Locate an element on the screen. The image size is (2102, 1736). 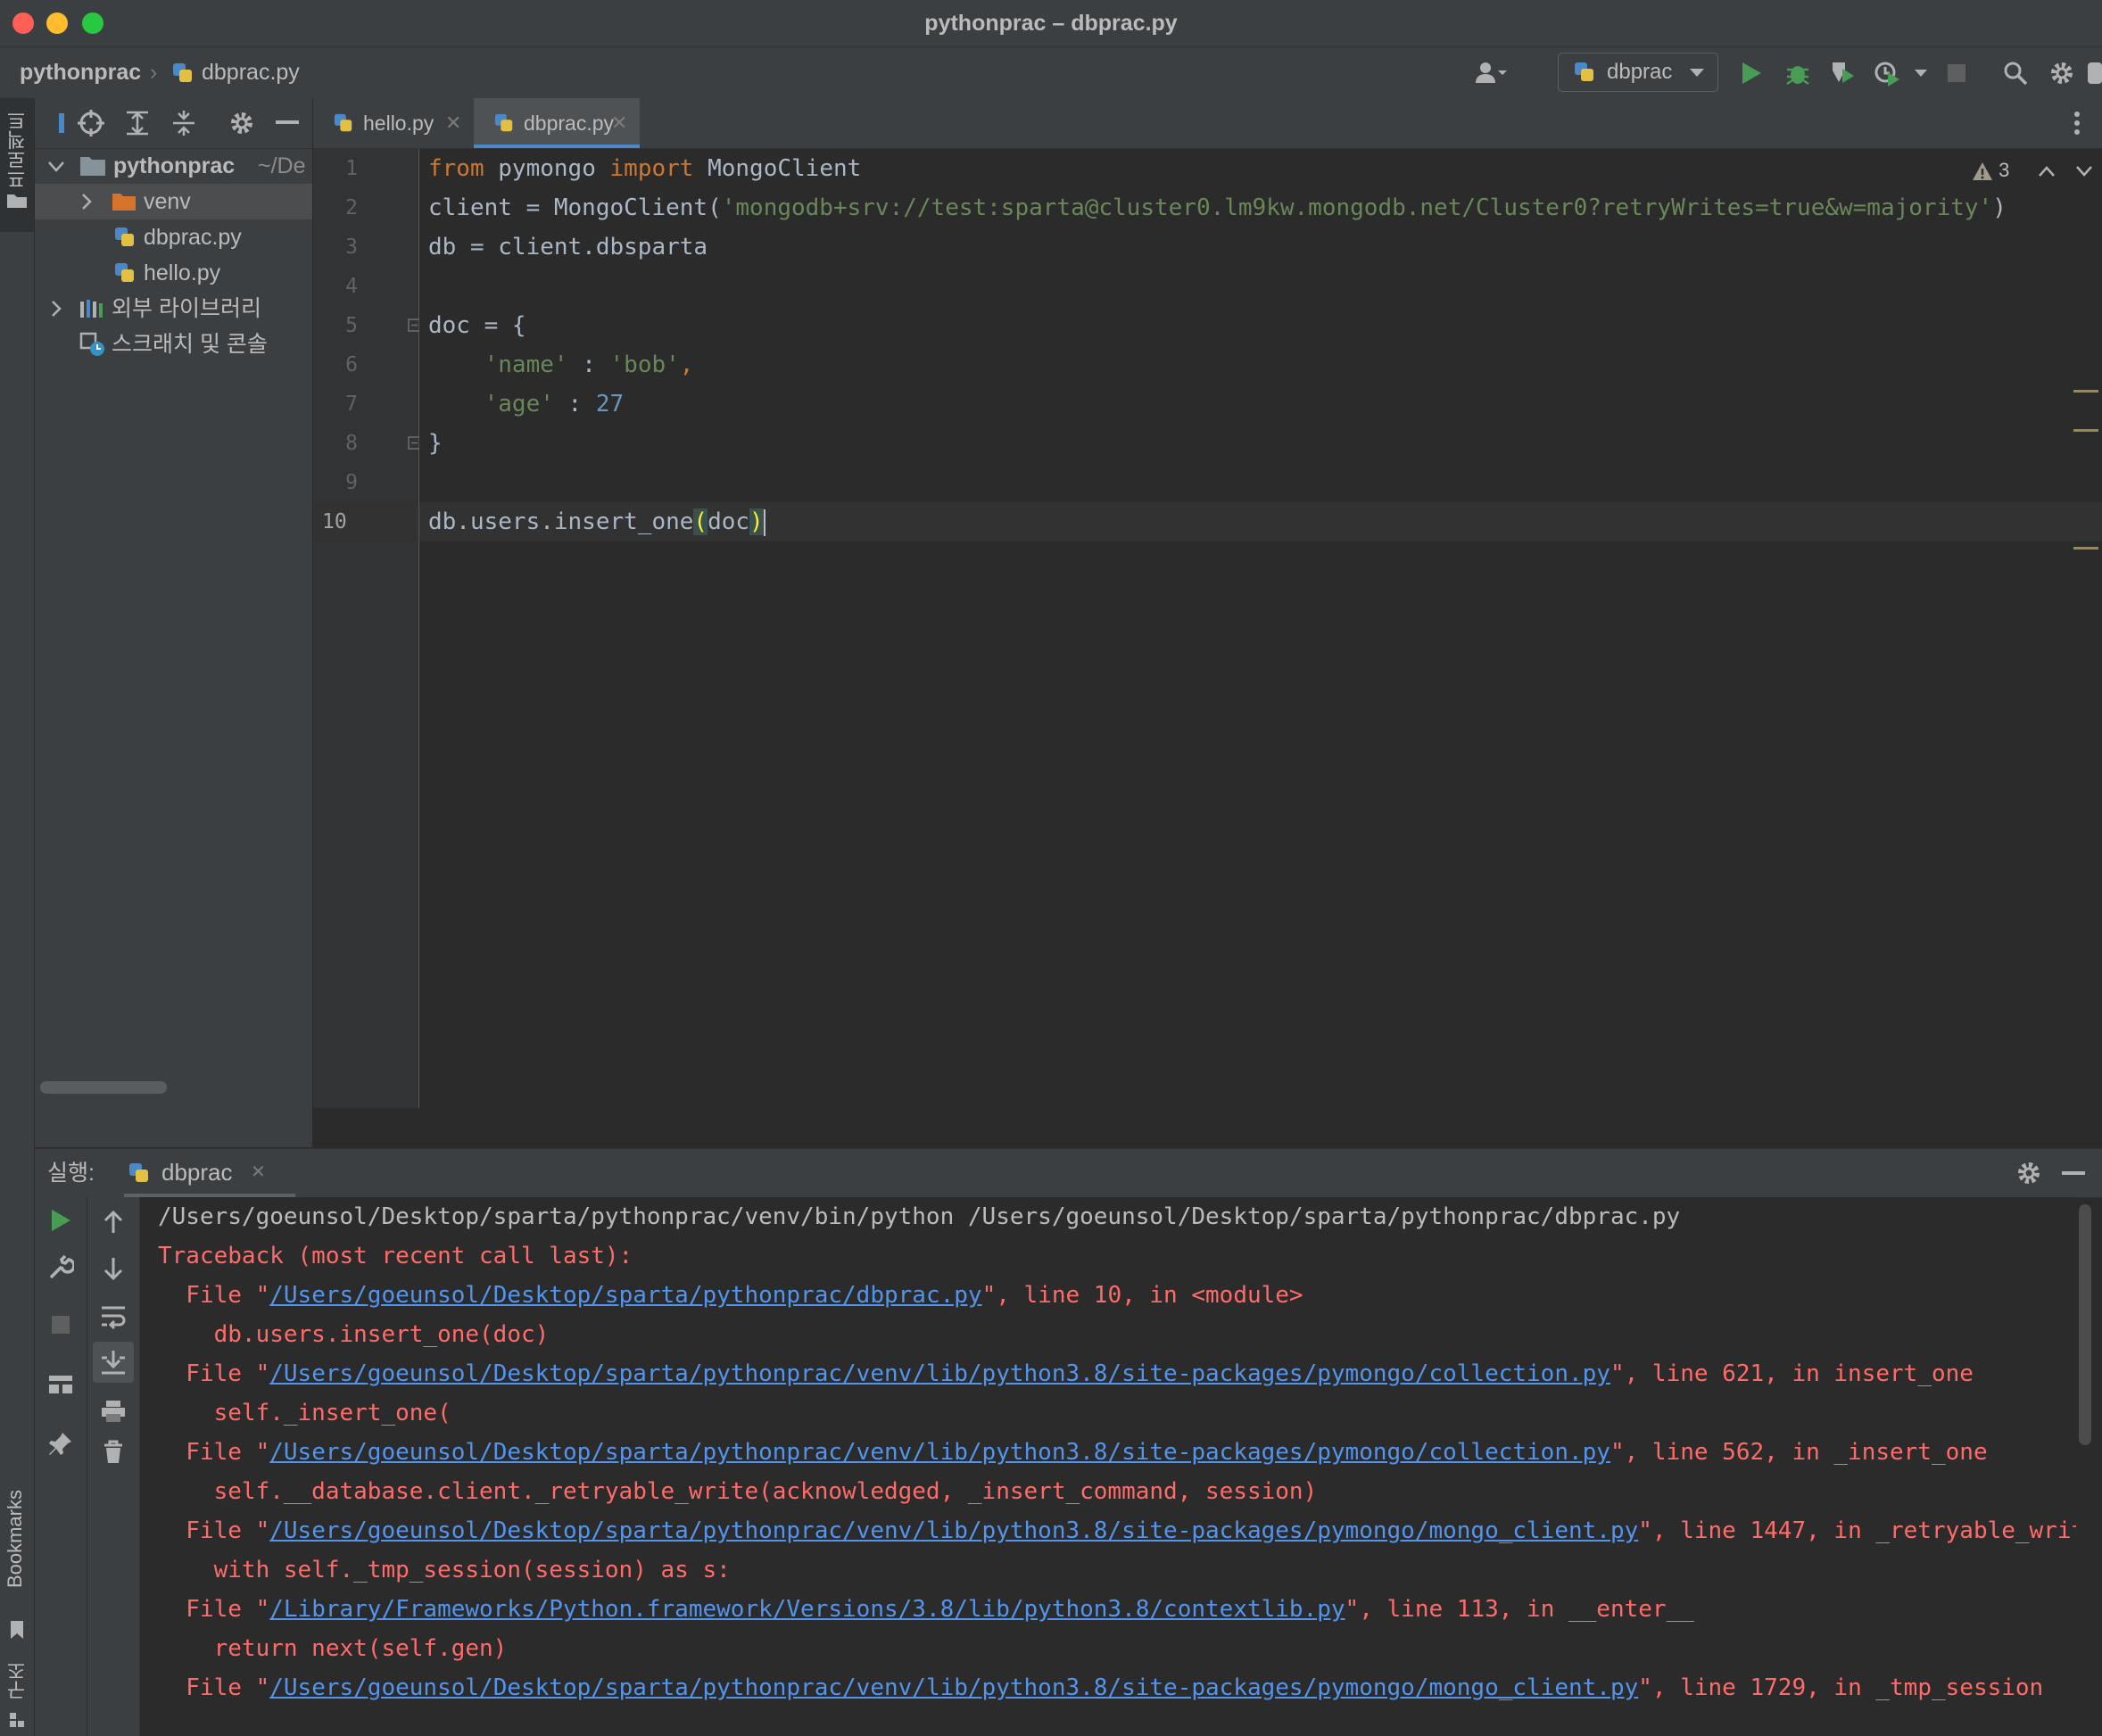
account-icon is located at coordinates (1491, 73).